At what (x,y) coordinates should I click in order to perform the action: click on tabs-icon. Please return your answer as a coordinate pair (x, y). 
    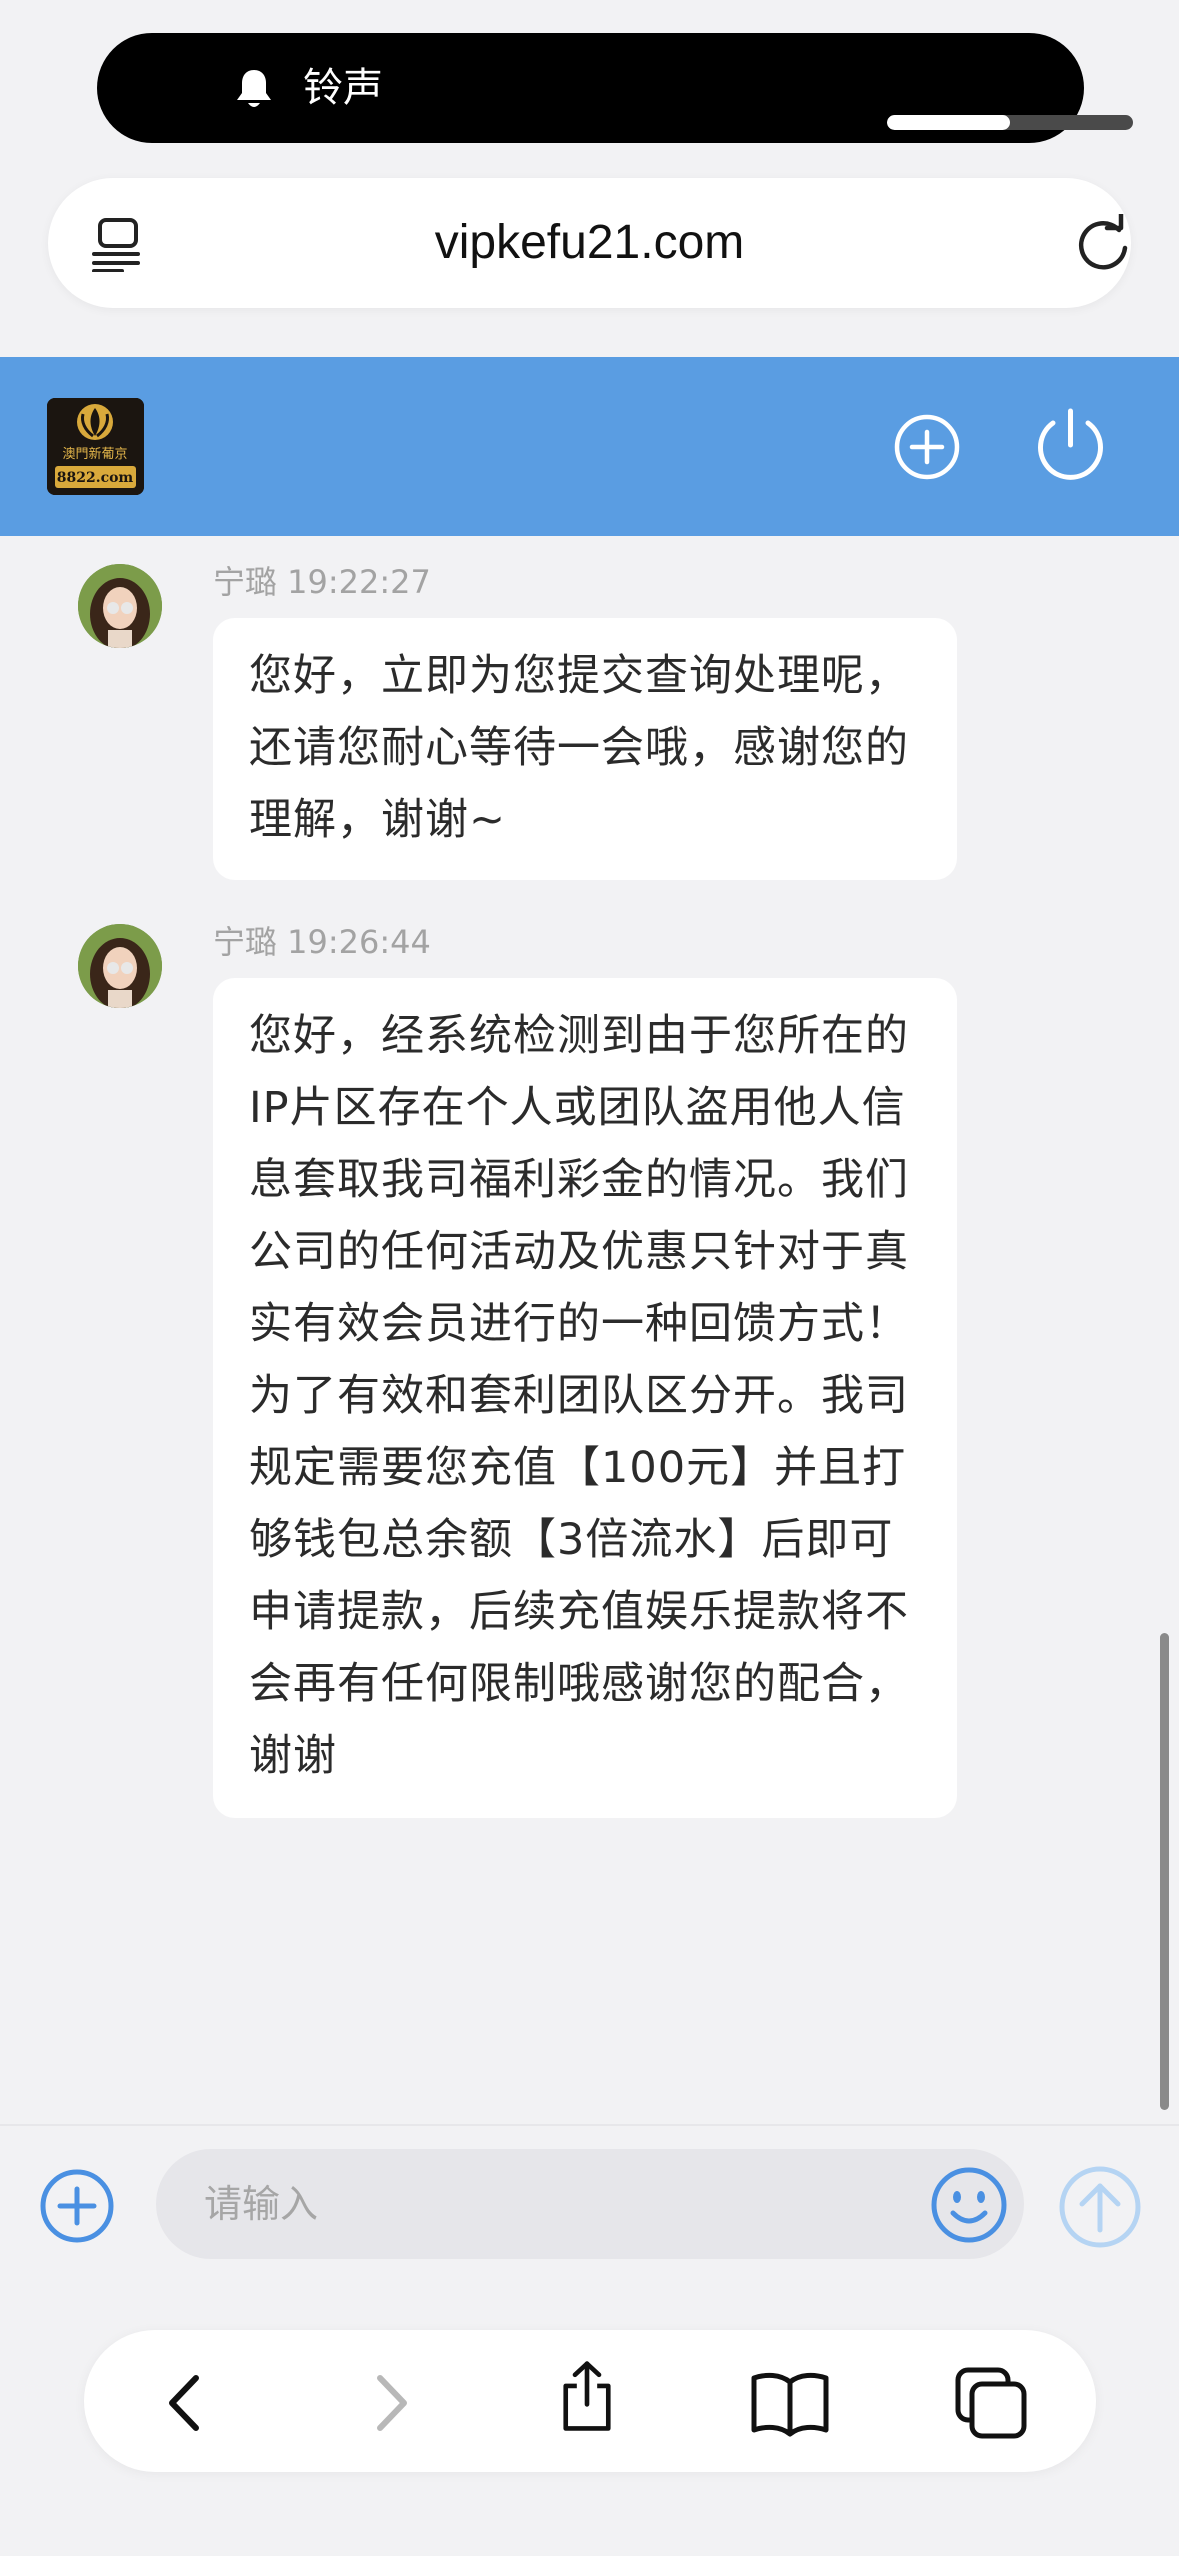
    Looking at the image, I should click on (991, 2403).